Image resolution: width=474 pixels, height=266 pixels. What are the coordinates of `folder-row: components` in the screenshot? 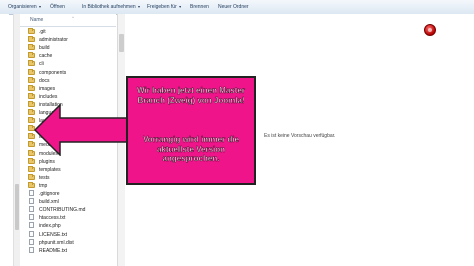 It's located at (71, 72).